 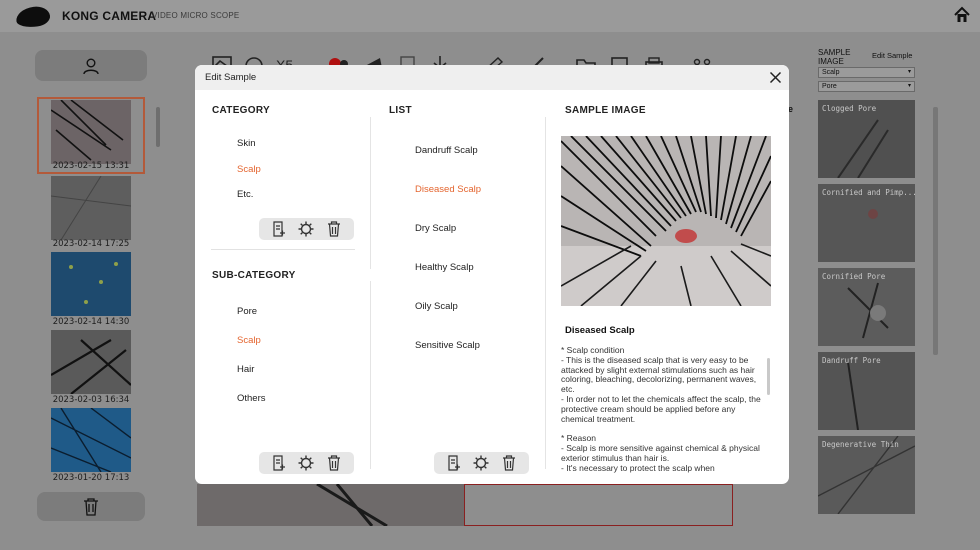 I want to click on user-icon, so click(x=91, y=66).